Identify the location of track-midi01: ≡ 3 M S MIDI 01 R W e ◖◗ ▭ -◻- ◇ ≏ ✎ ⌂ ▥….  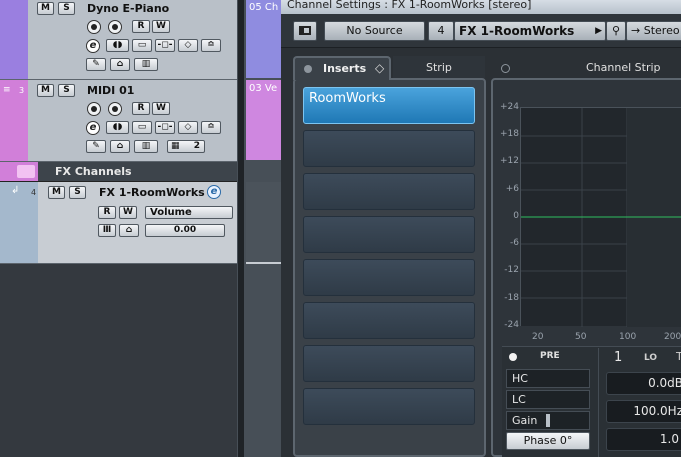
(118, 121).